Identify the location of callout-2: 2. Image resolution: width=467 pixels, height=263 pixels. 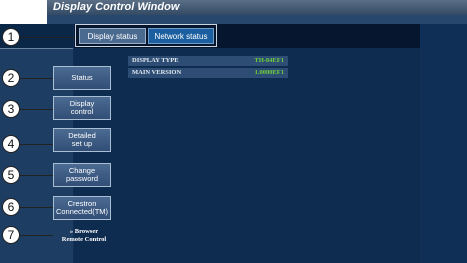
(11, 78).